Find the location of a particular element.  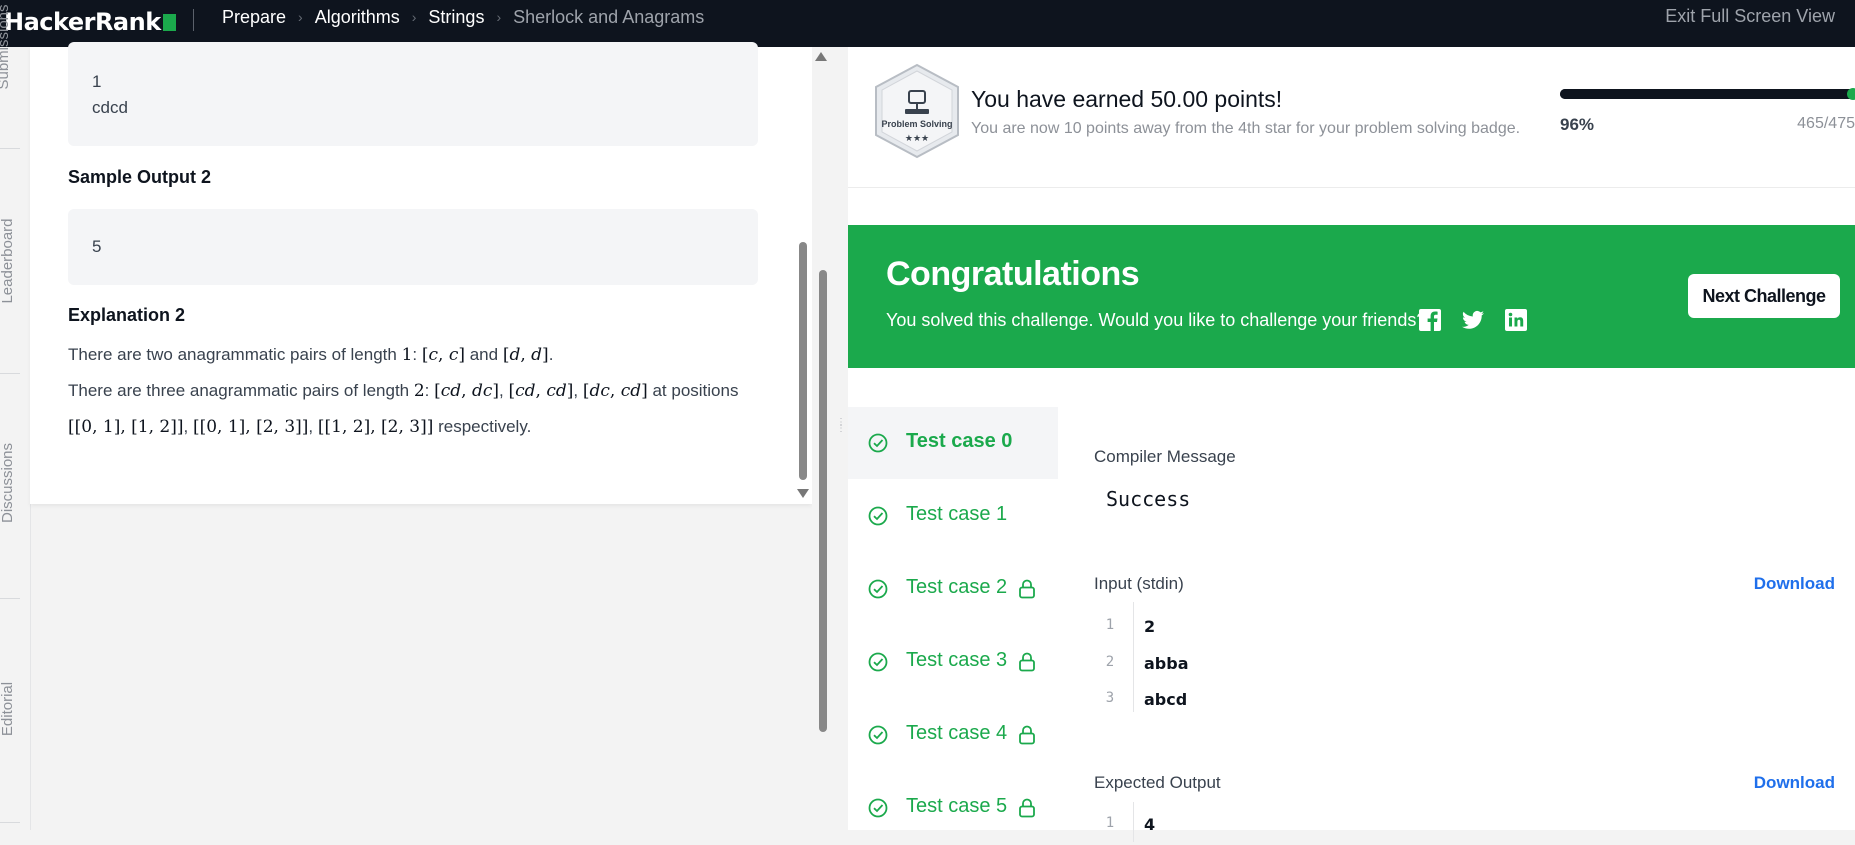

svg-text: Problem Solving is located at coordinates (916, 124).